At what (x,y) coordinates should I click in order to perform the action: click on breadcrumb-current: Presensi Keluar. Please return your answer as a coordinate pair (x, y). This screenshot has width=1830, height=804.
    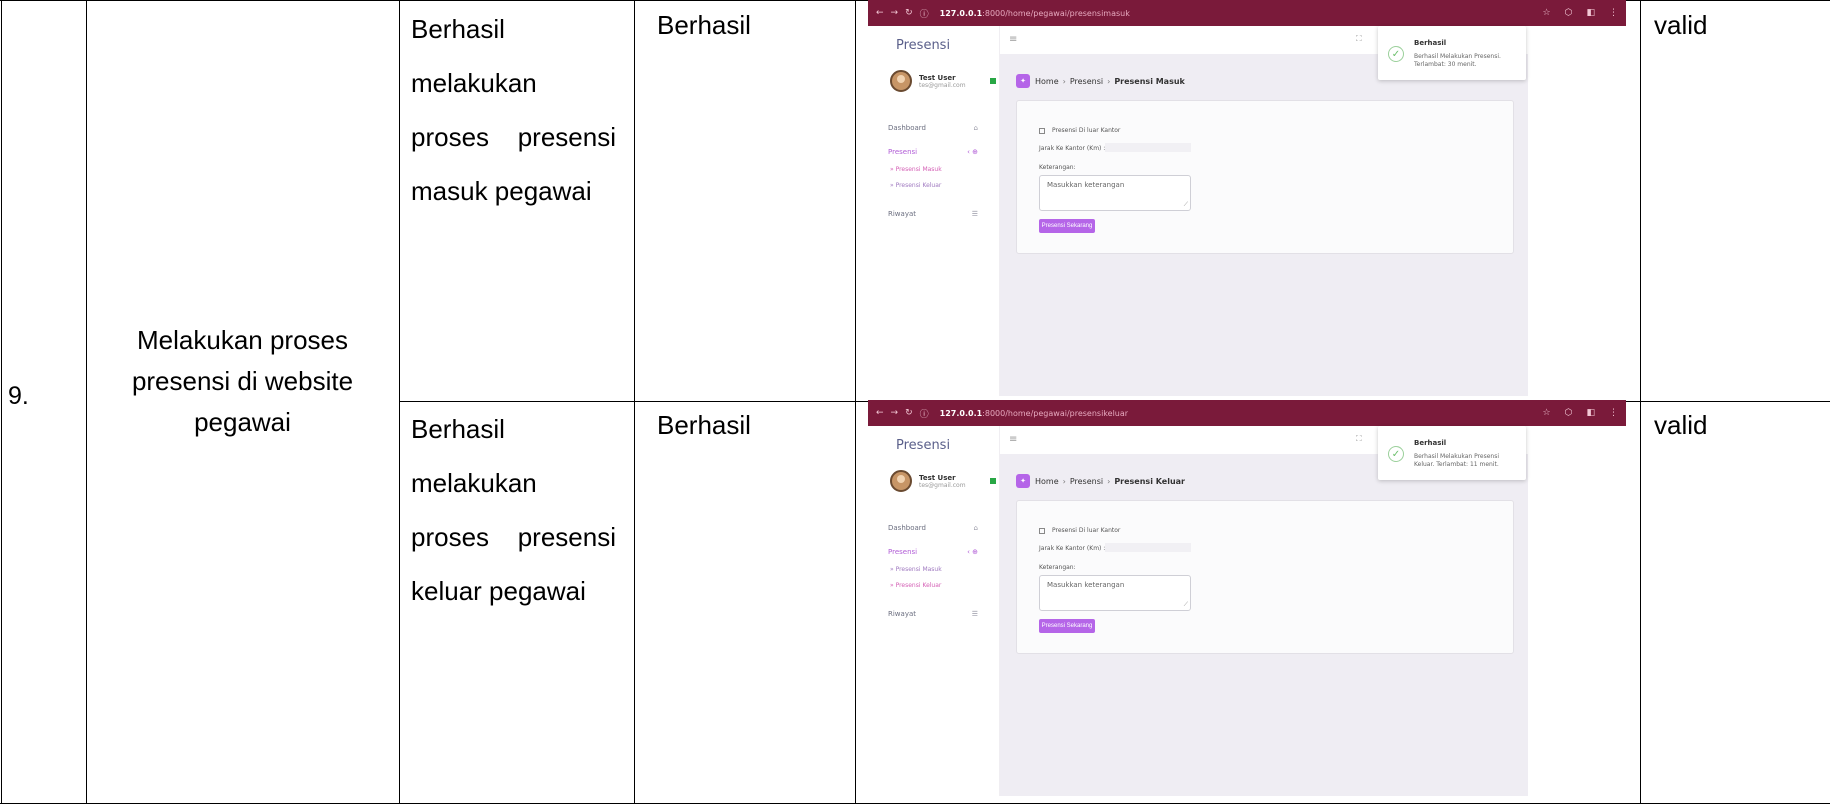
    Looking at the image, I should click on (1149, 481).